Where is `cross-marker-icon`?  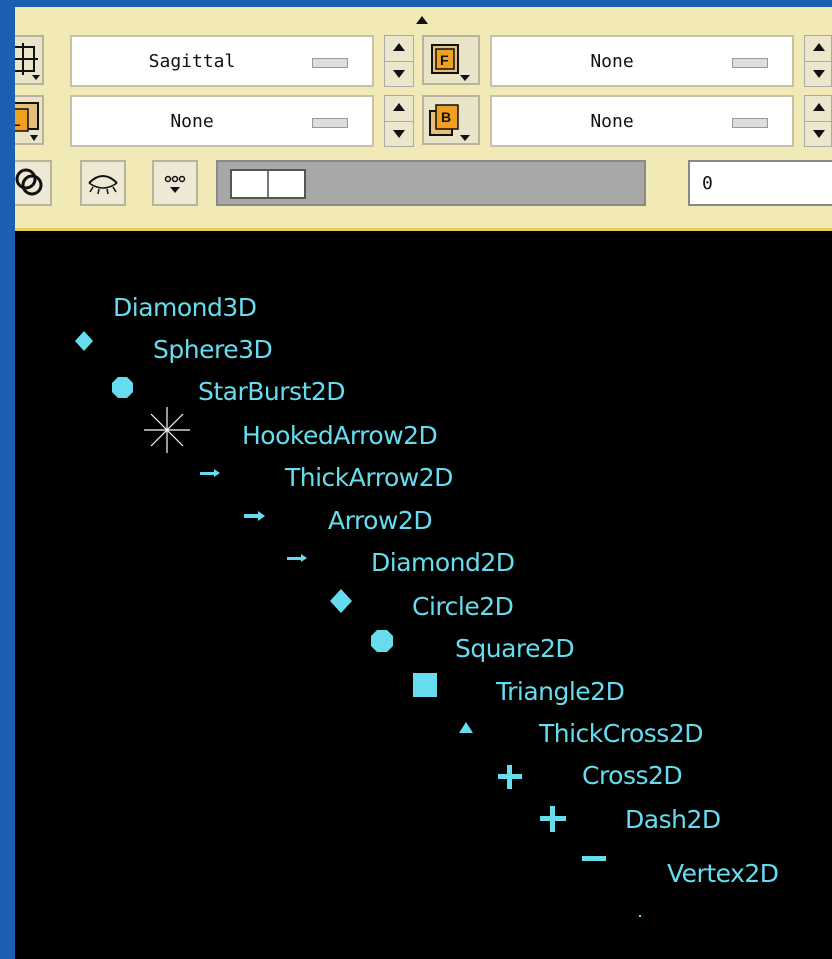 cross-marker-icon is located at coordinates (553, 819).